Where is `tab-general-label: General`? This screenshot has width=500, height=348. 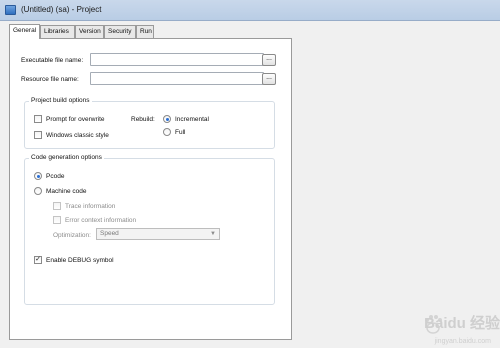
tab-general-label: General is located at coordinates (25, 30).